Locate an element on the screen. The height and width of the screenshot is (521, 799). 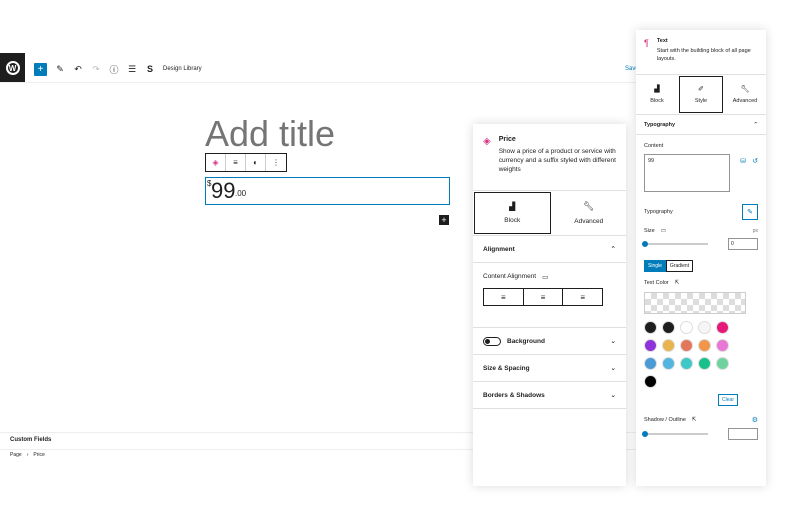
shadow-slider is located at coordinates (675, 434).